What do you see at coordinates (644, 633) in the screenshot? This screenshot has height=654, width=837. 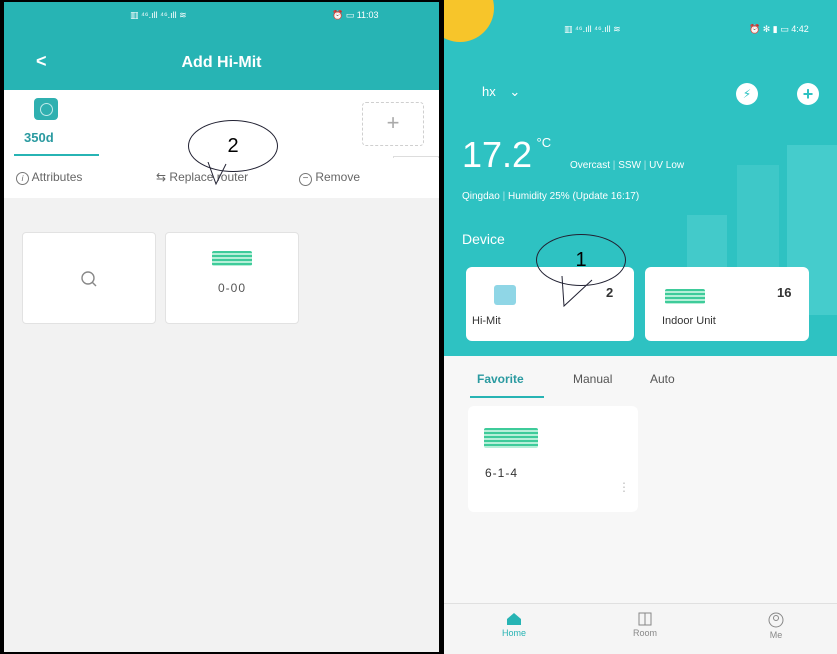 I see `nav-room-label: Room` at bounding box center [644, 633].